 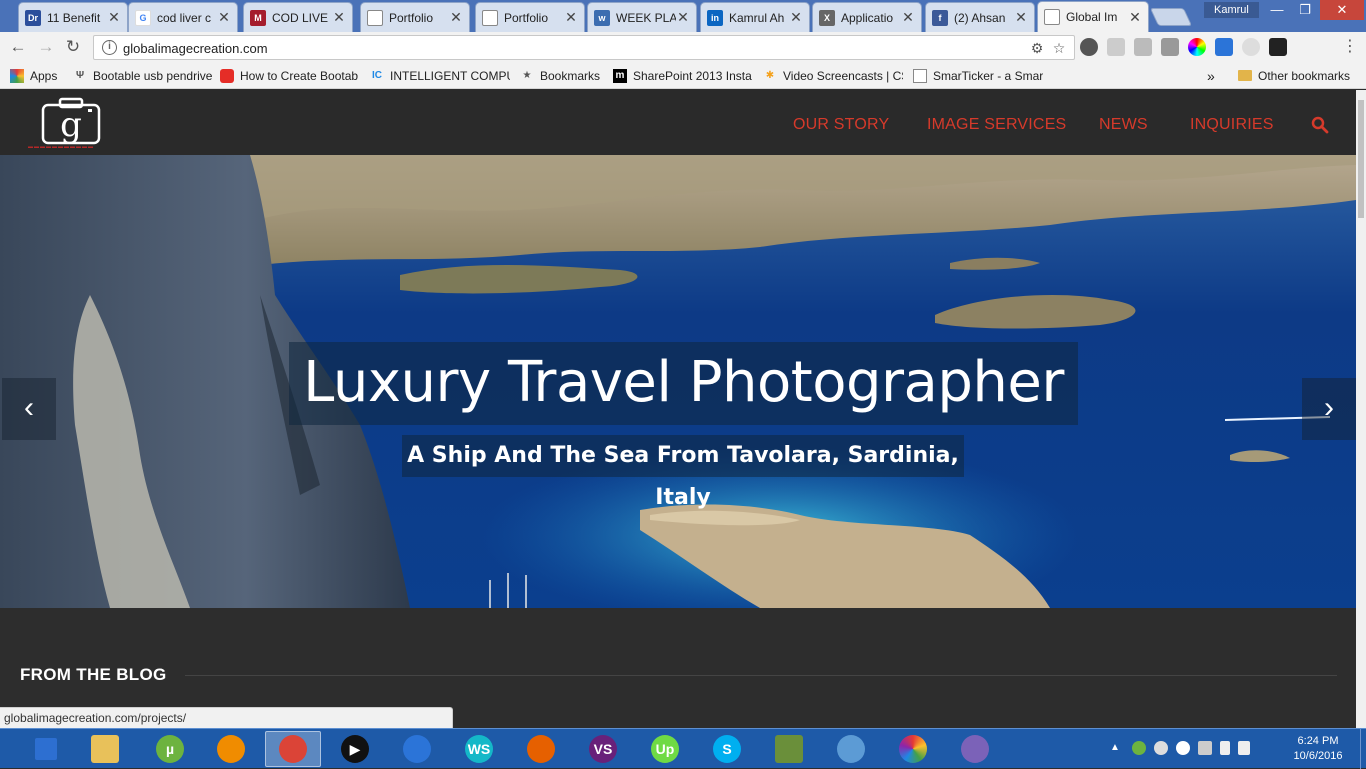 I want to click on bookmark-item: How to Create Bootab, so click(x=290, y=75).